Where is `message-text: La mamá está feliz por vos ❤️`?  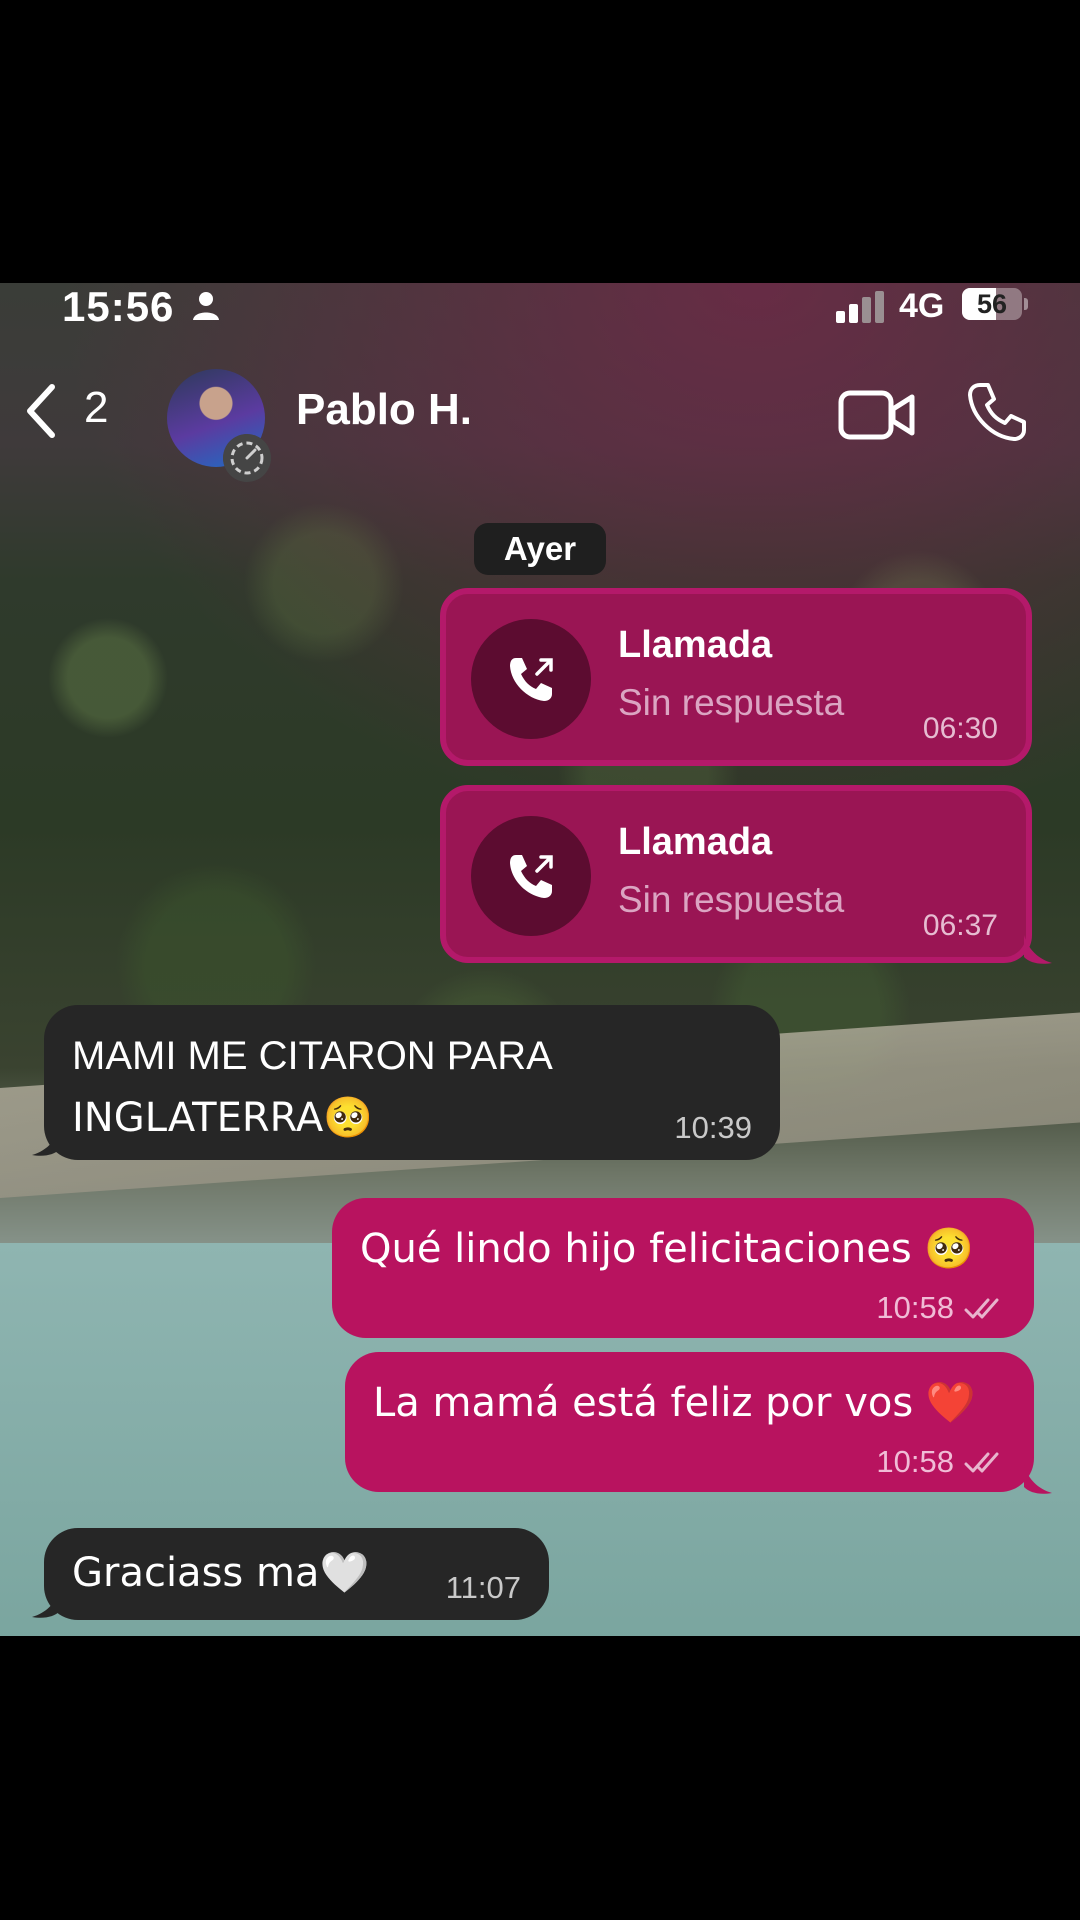
message-text: La mamá está feliz por vos ❤️ is located at coordinates (674, 1403).